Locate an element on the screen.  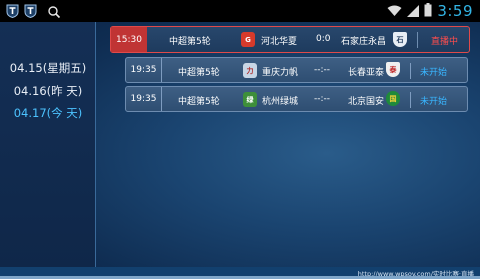
status-live: 直播中 is located at coordinates (444, 40).